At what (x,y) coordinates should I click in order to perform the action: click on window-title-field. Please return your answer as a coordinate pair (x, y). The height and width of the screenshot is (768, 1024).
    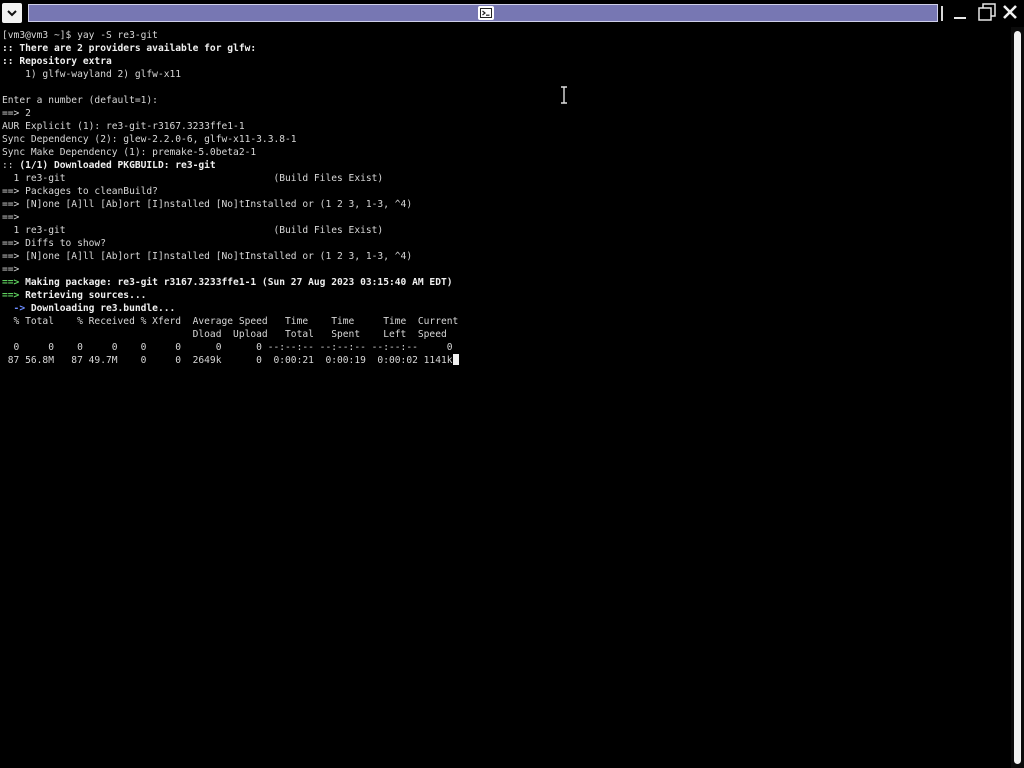
    Looking at the image, I should click on (483, 13).